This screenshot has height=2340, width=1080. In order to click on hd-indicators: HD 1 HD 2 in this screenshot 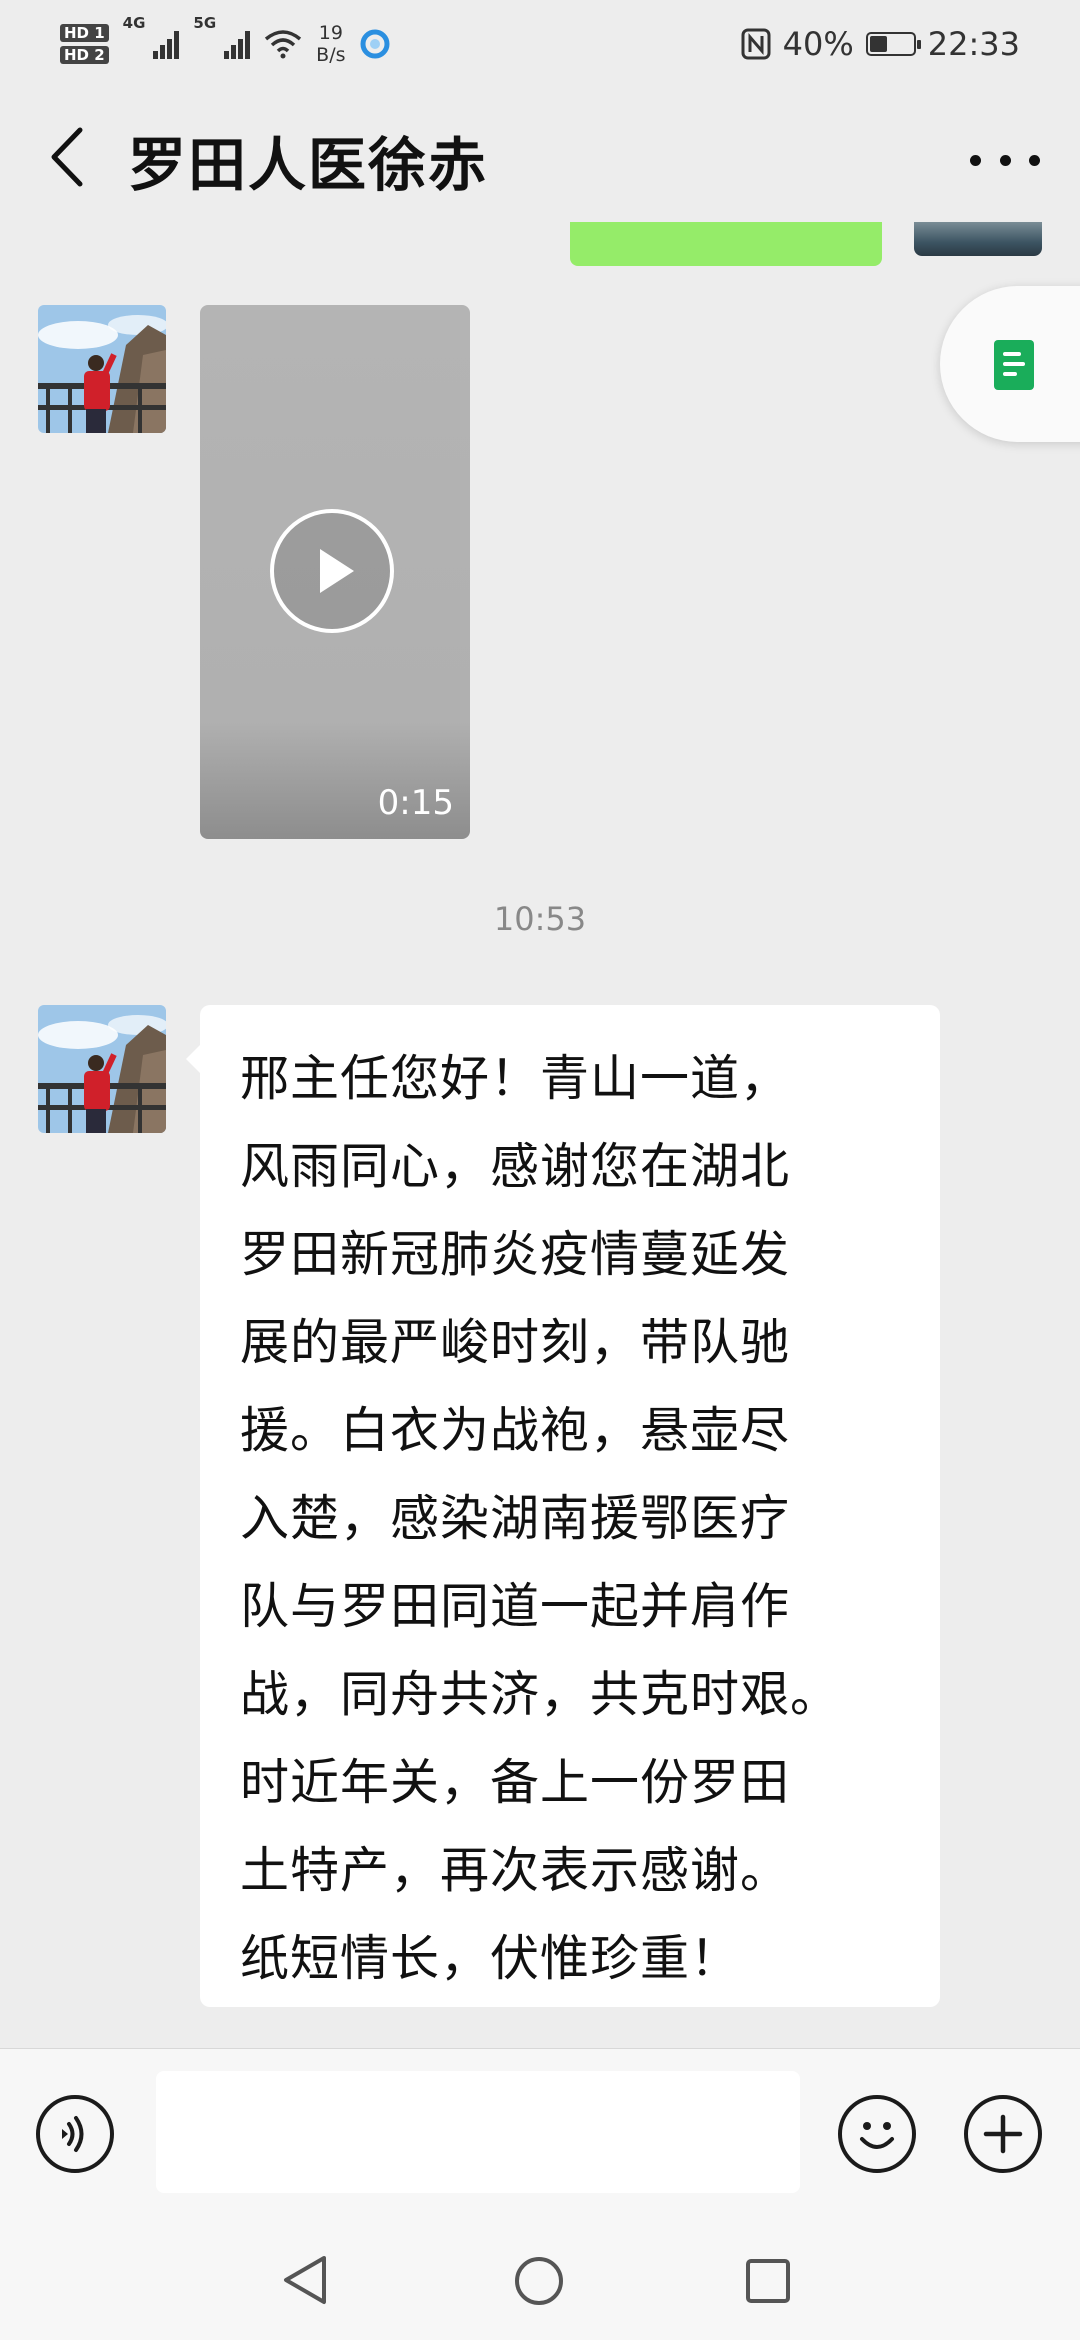, I will do `click(84, 44)`.